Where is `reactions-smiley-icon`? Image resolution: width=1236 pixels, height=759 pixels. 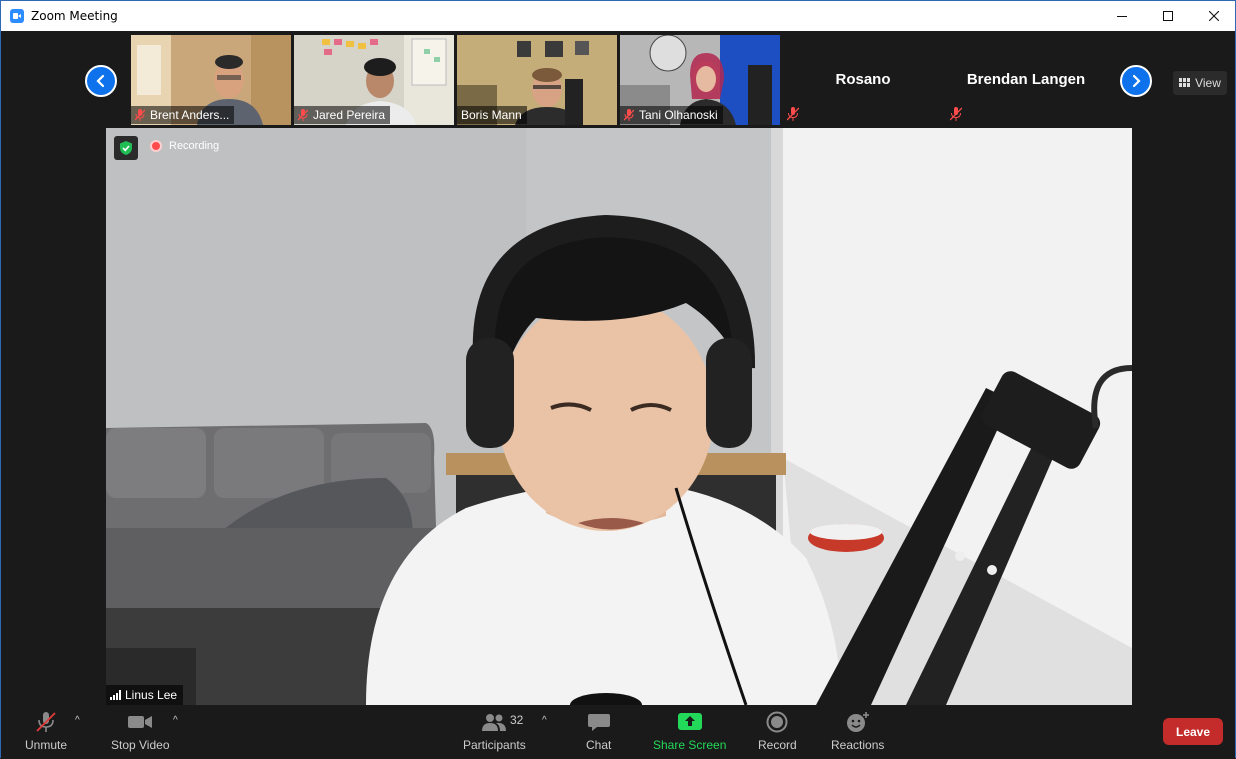
reactions-smiley-icon is located at coordinates (857, 722).